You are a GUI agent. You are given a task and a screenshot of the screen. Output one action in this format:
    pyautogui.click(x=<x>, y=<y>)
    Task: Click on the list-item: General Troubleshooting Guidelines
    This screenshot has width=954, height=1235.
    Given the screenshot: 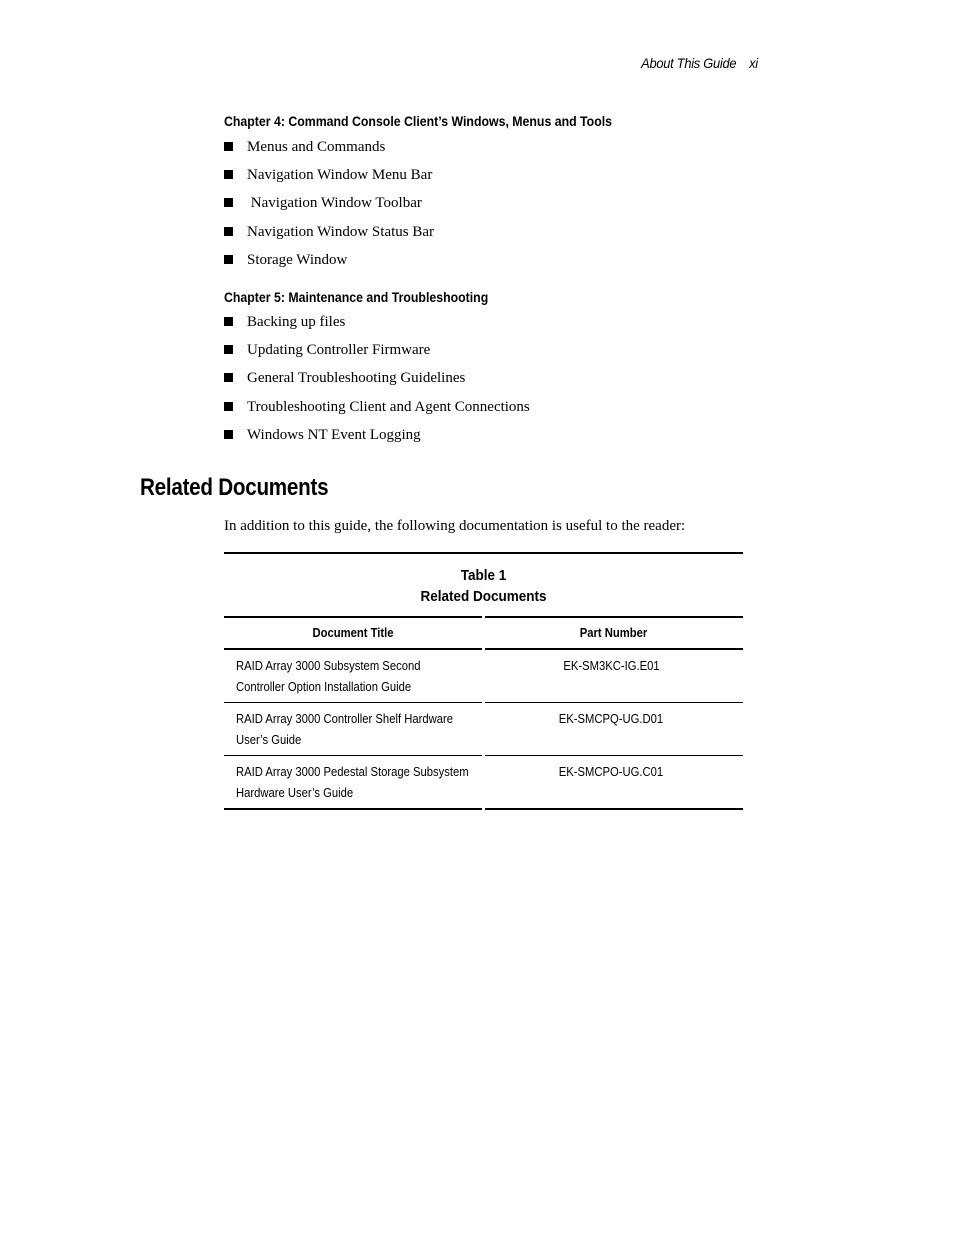 What is the action you would take?
    pyautogui.click(x=377, y=379)
    